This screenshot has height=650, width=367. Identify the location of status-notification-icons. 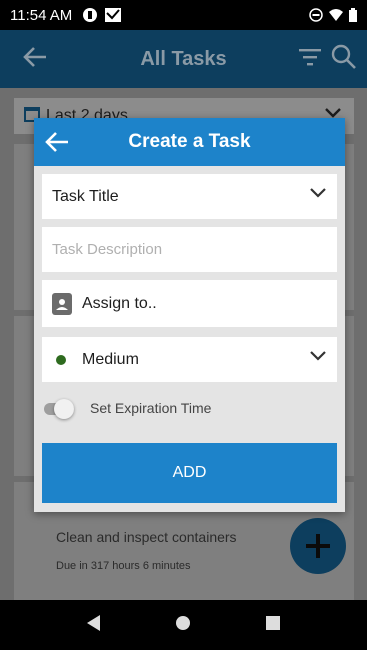
(102, 15).